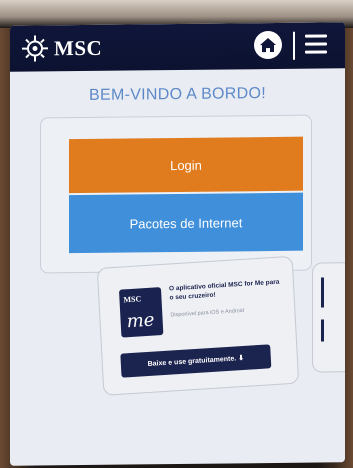 The height and width of the screenshot is (468, 353). What do you see at coordinates (35, 48) in the screenshot?
I see `compass-rose-icon` at bounding box center [35, 48].